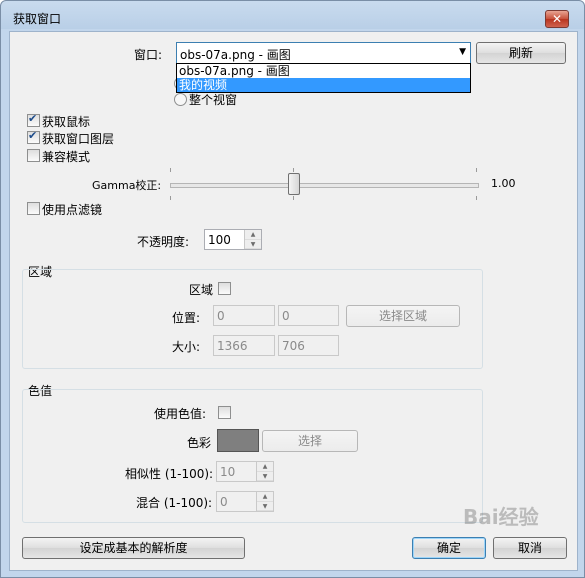  I want to click on color-label: 色彩, so click(199, 443).